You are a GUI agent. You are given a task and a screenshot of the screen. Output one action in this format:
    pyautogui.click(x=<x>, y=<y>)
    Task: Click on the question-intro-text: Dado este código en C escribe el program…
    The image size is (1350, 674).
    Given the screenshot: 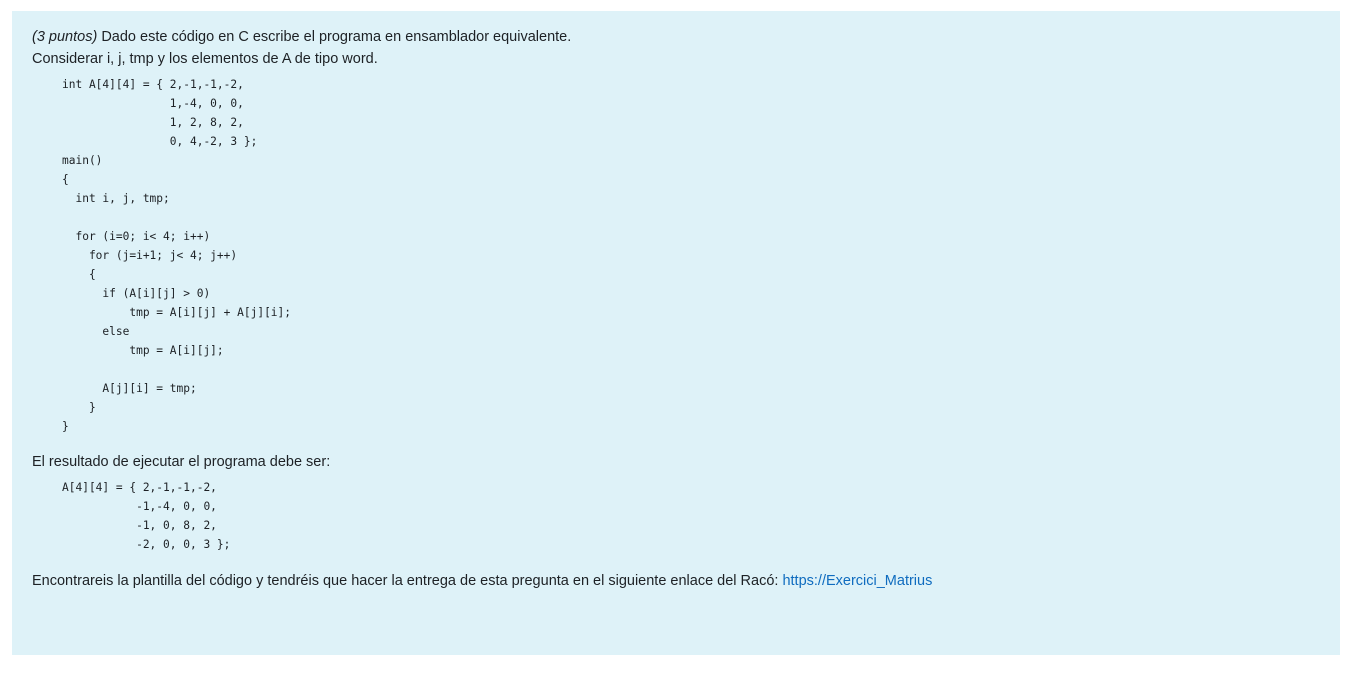 What is the action you would take?
    pyautogui.click(x=334, y=37)
    